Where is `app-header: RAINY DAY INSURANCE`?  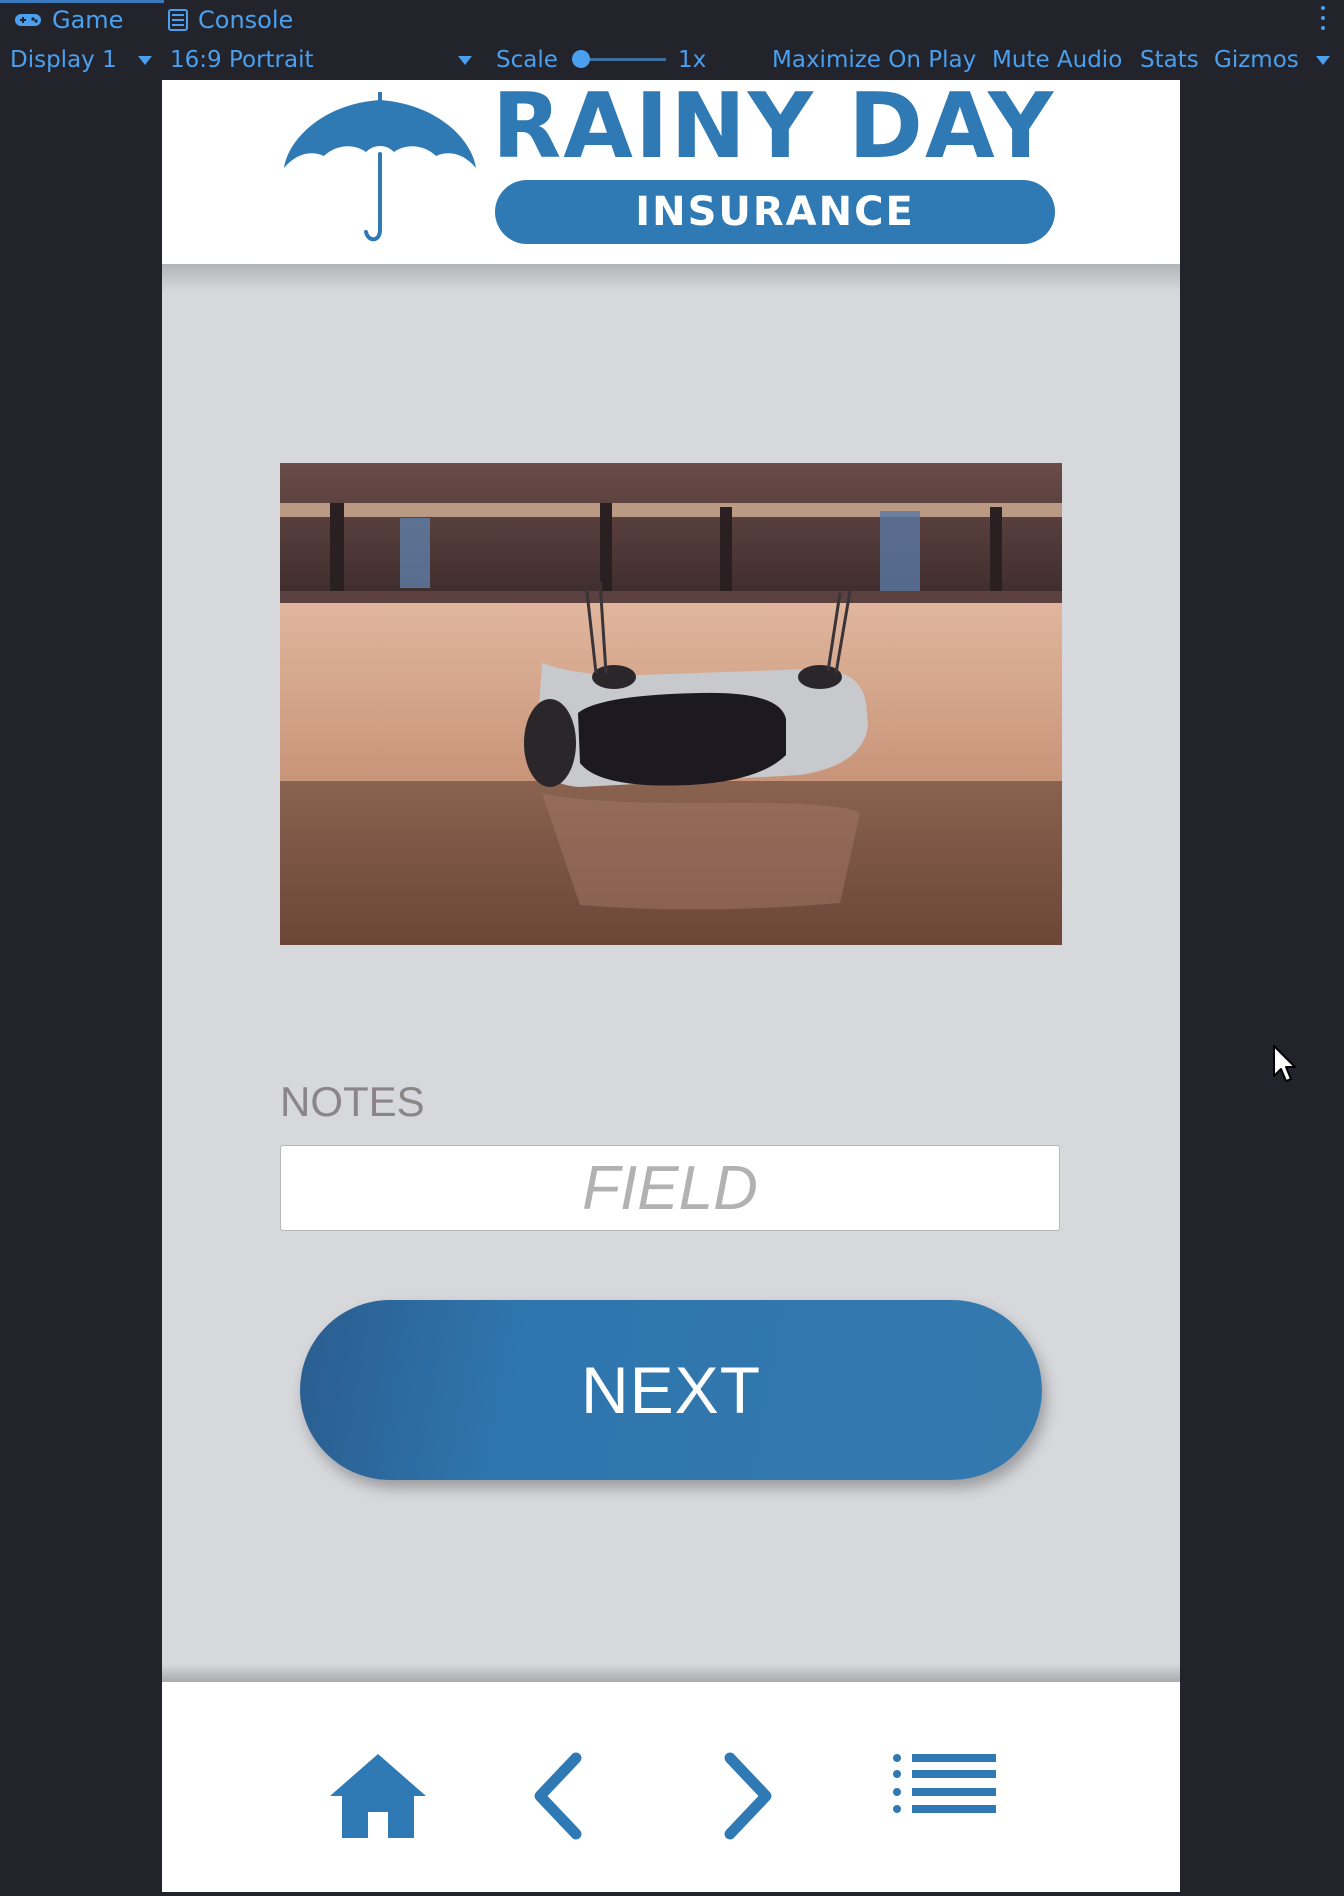 app-header: RAINY DAY INSURANCE is located at coordinates (671, 172).